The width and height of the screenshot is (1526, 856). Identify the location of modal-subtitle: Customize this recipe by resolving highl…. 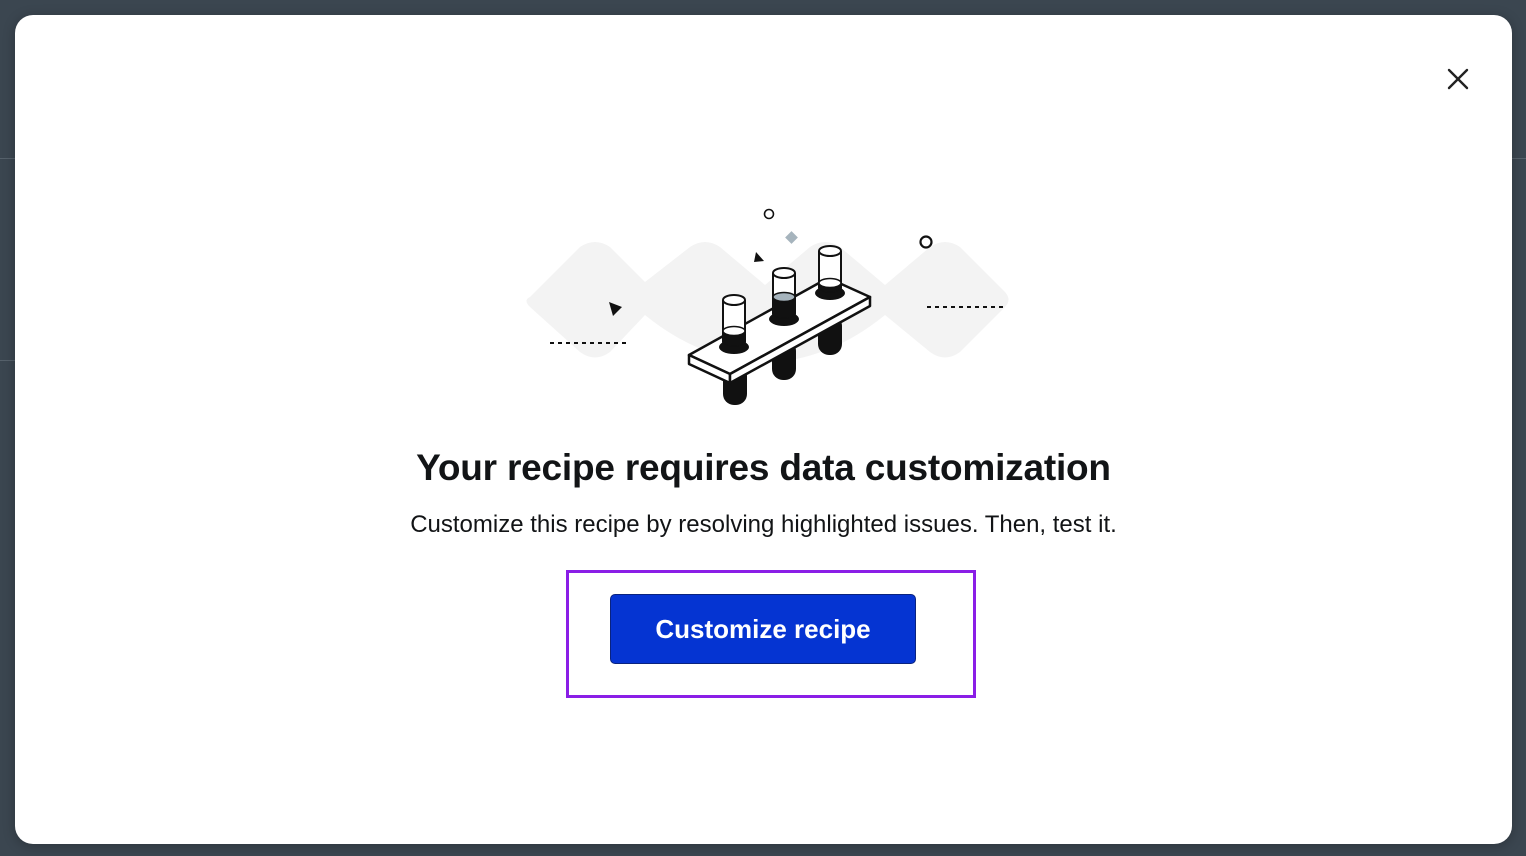
(763, 524).